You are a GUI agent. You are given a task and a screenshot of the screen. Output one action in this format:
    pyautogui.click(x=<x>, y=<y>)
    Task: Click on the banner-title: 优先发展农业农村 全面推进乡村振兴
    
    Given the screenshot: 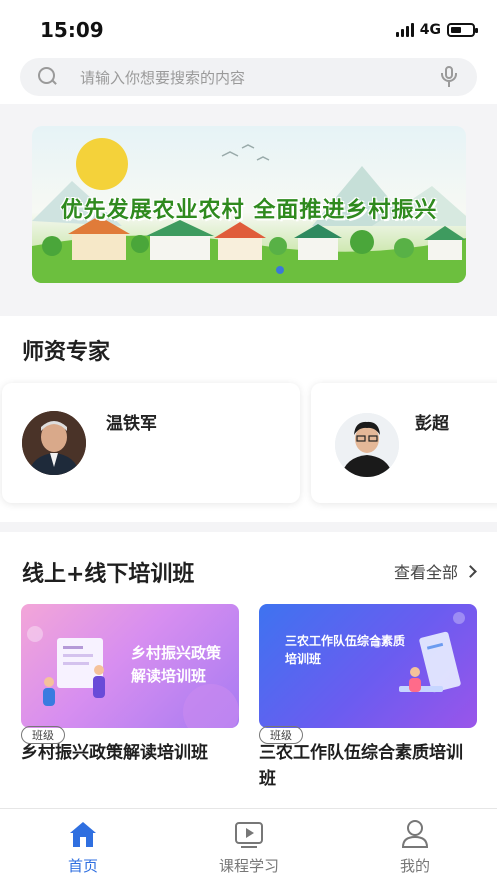 What is the action you would take?
    pyautogui.click(x=249, y=210)
    